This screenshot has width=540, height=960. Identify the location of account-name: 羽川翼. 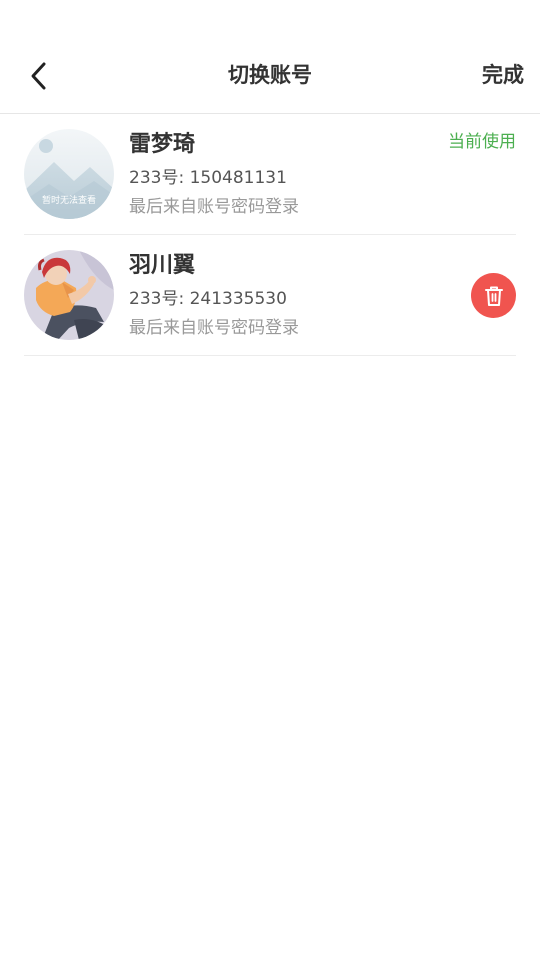
(162, 265).